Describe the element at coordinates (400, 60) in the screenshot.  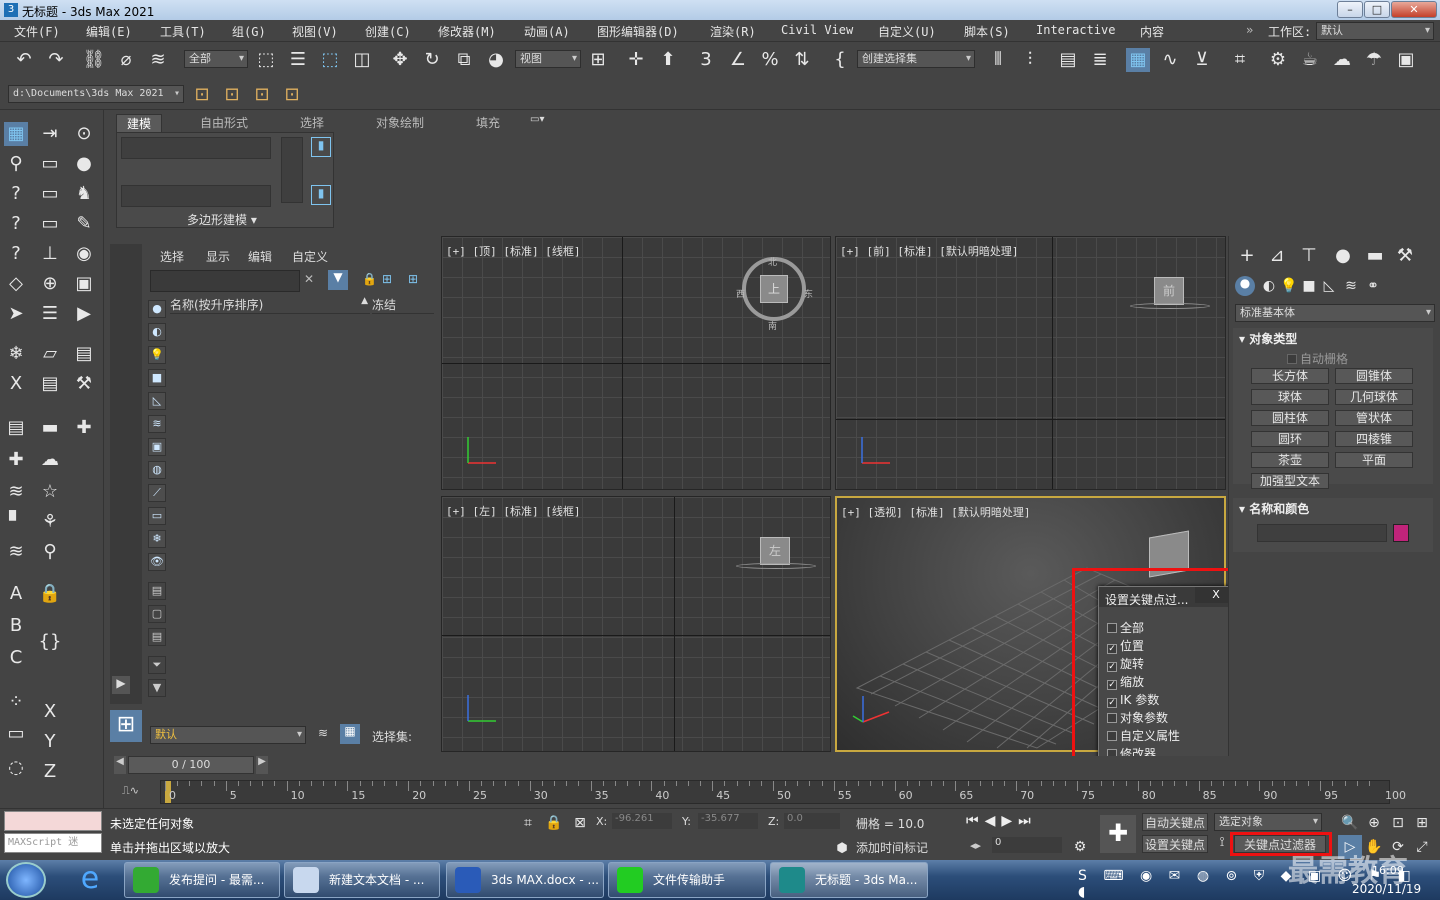
I see `move-icon: ✥` at that location.